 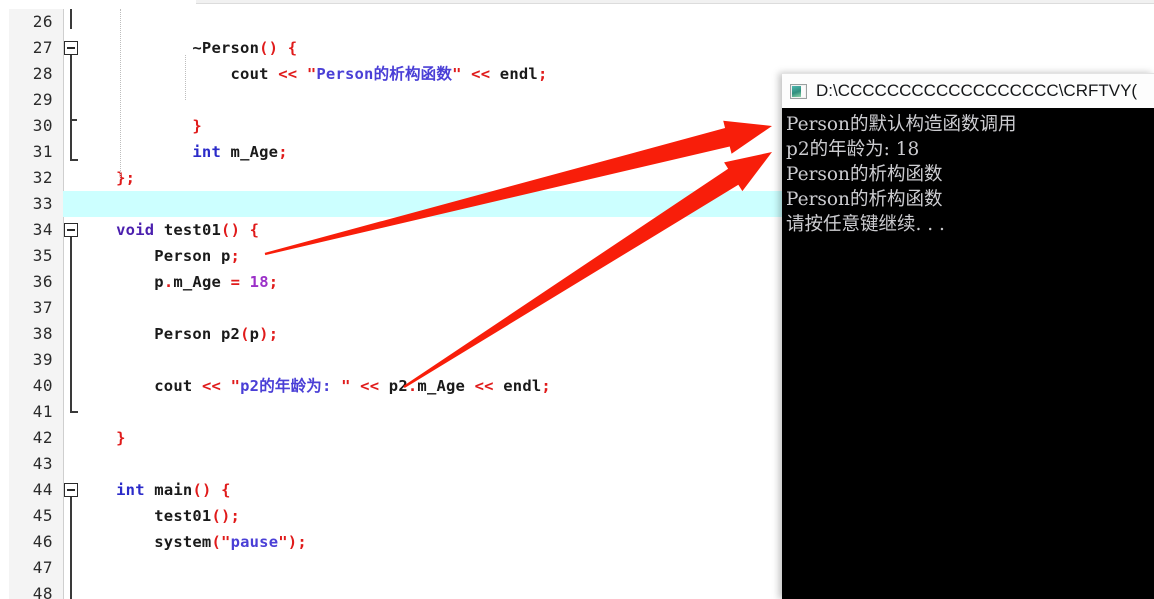 I want to click on editor-top-rule, so click(x=675, y=2).